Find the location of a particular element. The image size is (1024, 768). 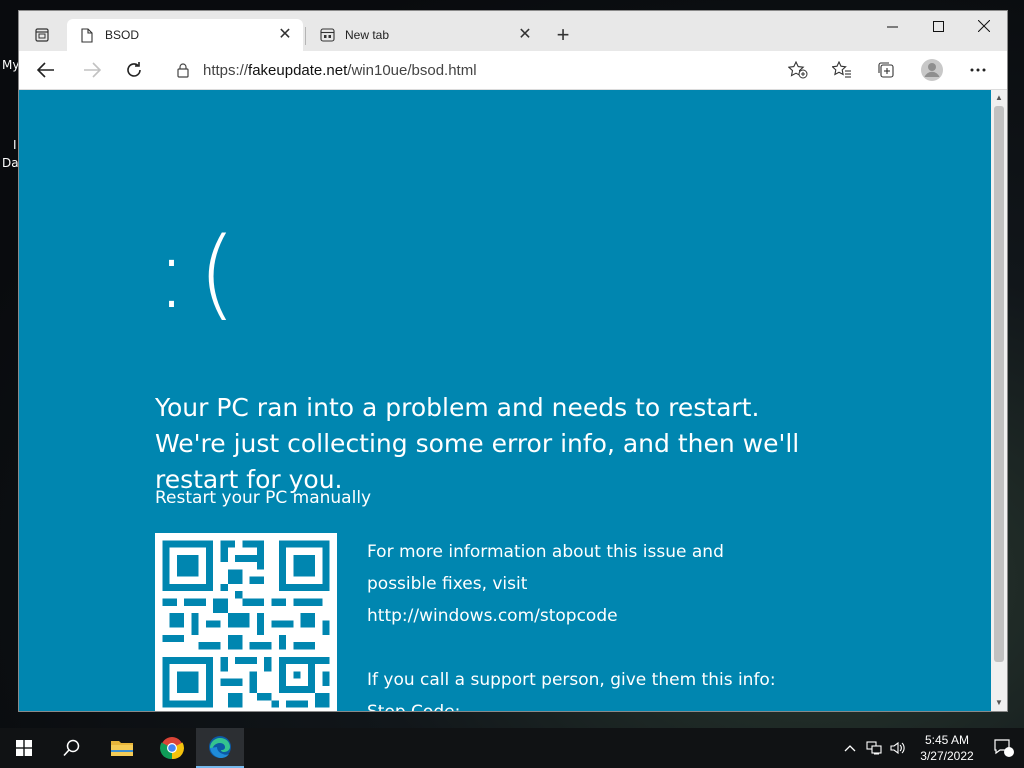

settings-menu-button is located at coordinates (978, 70).